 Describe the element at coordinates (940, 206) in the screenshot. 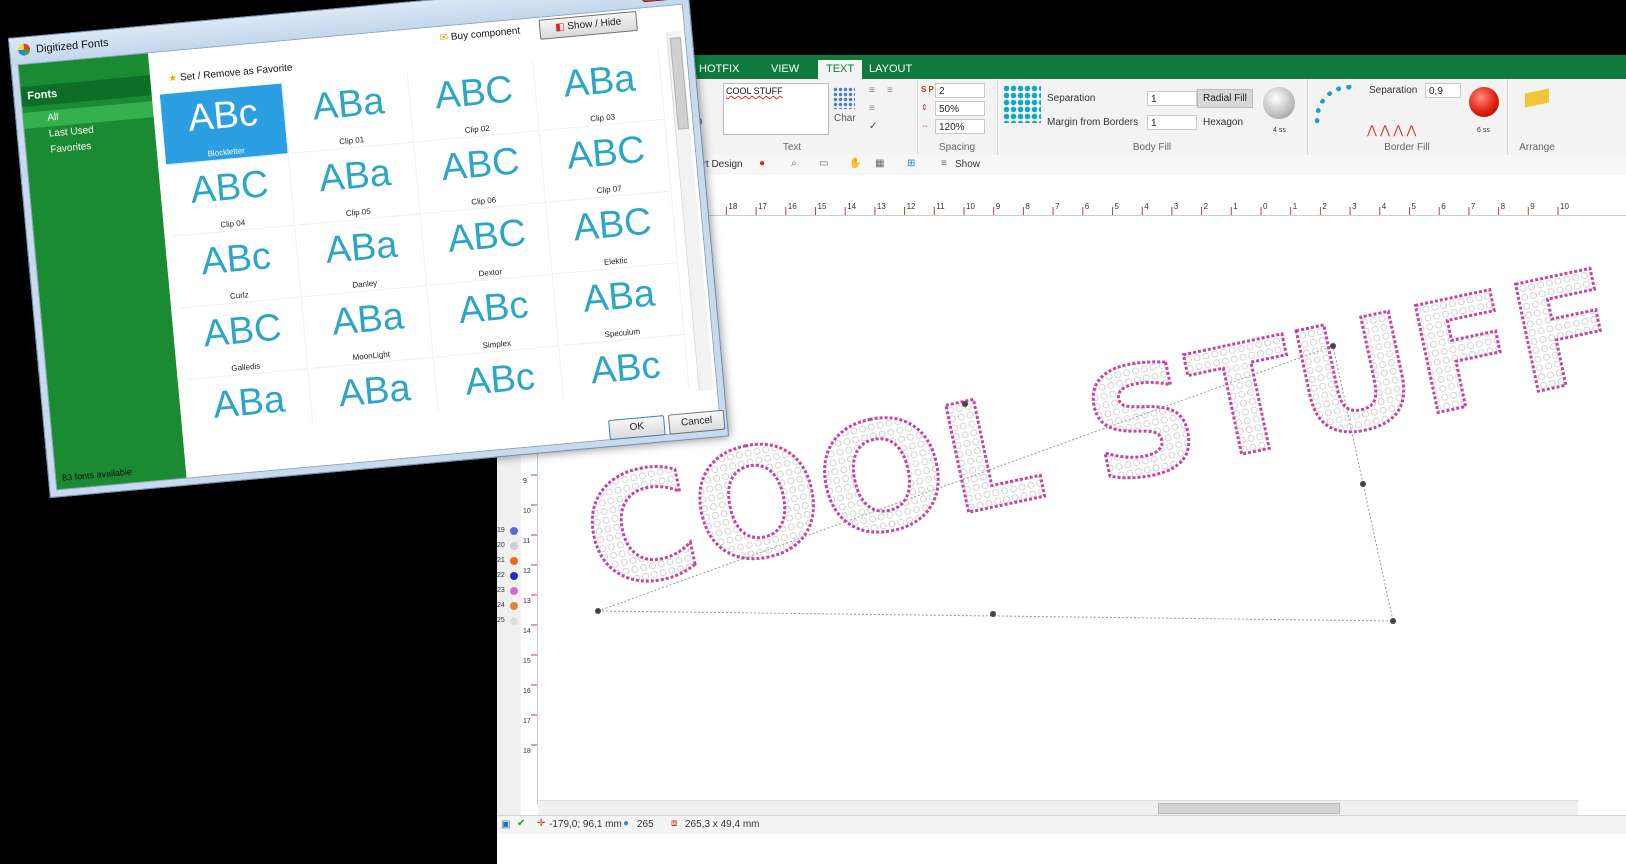

I see `ruler-label: 11` at that location.